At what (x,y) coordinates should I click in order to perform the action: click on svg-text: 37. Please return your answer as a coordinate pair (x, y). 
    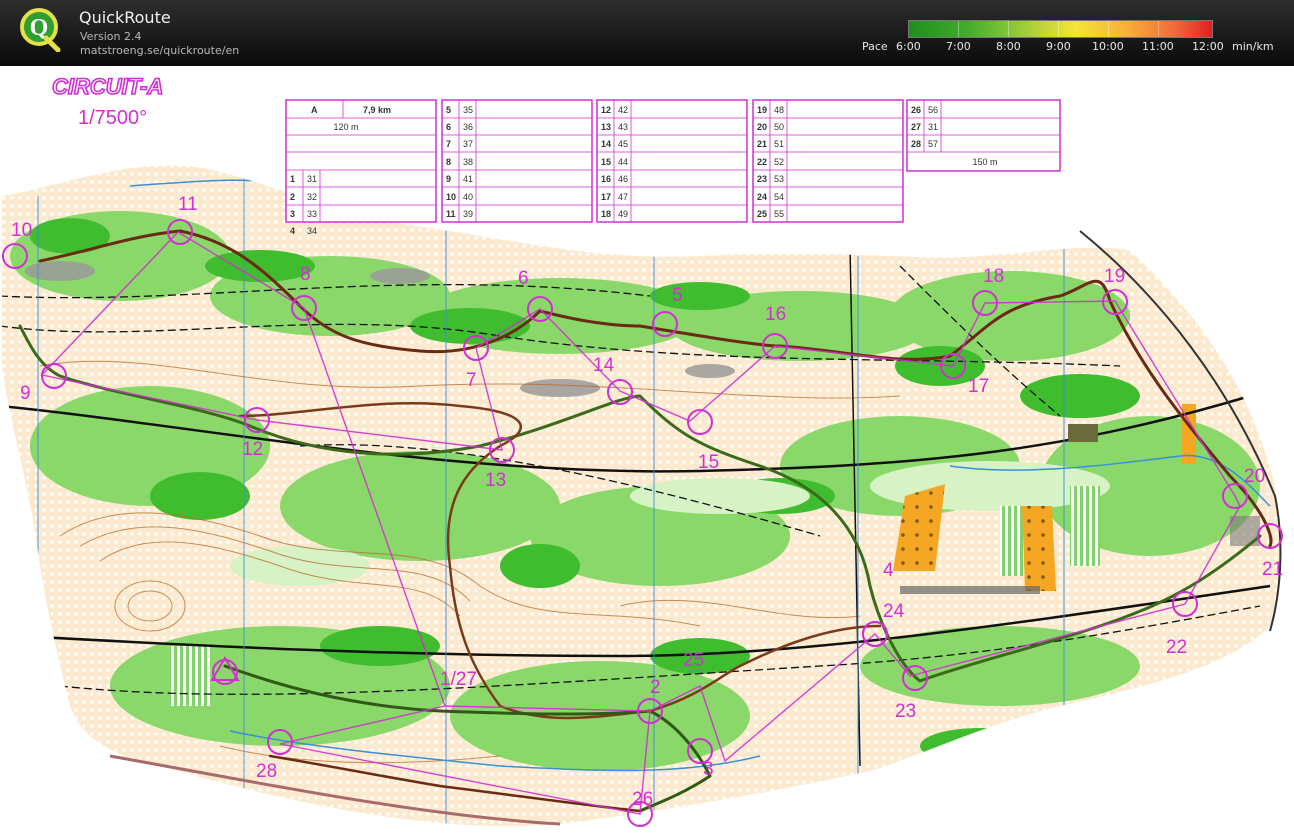
    Looking at the image, I should click on (468, 144).